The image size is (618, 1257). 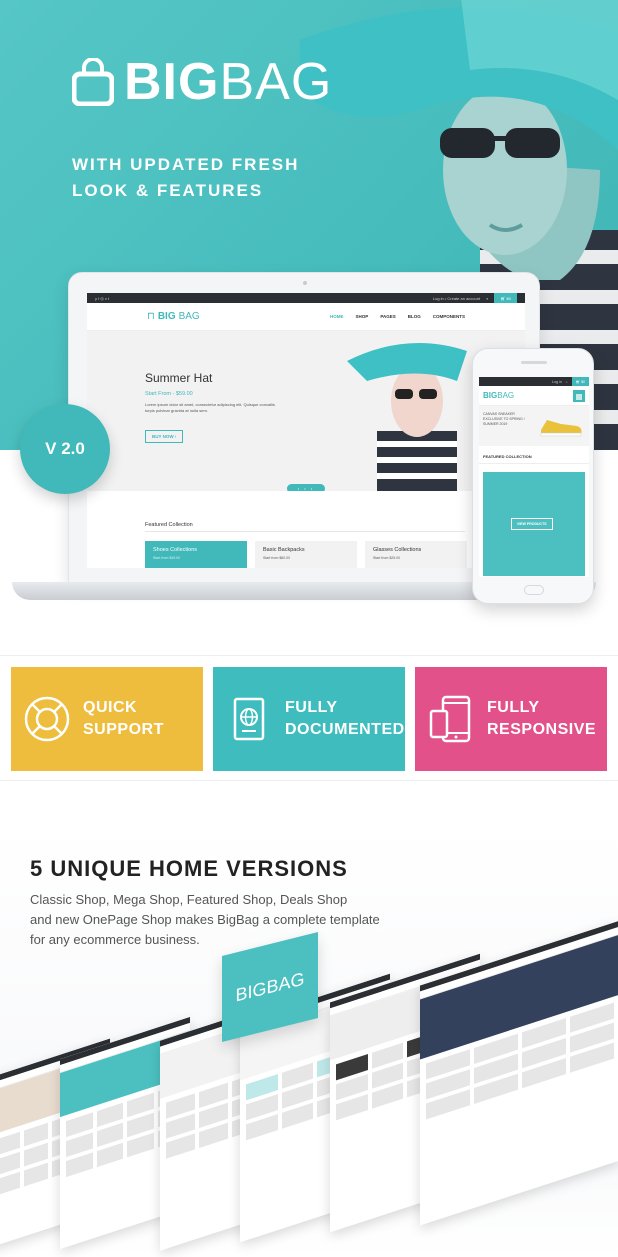 I want to click on feature-label-line-2: SUPPORT, so click(x=123, y=729).